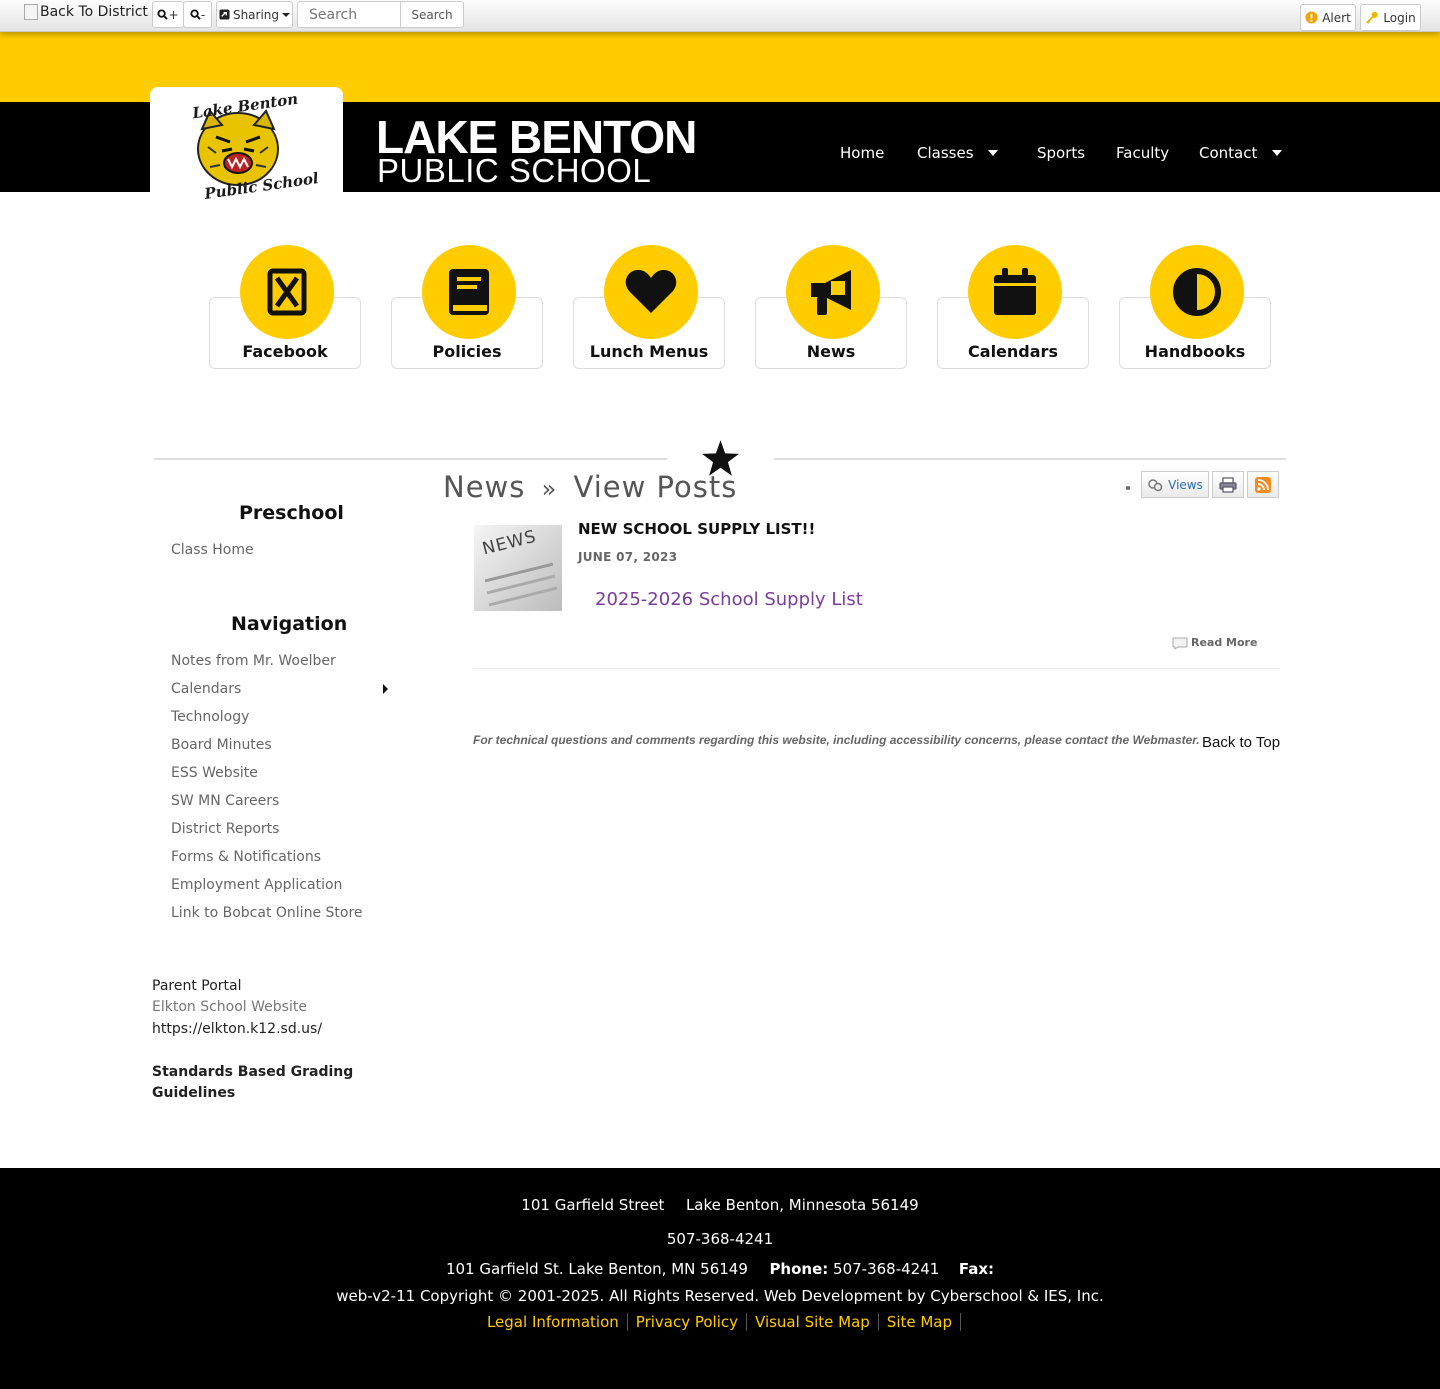  Describe the element at coordinates (1228, 484) in the screenshot. I see `print-button` at that location.